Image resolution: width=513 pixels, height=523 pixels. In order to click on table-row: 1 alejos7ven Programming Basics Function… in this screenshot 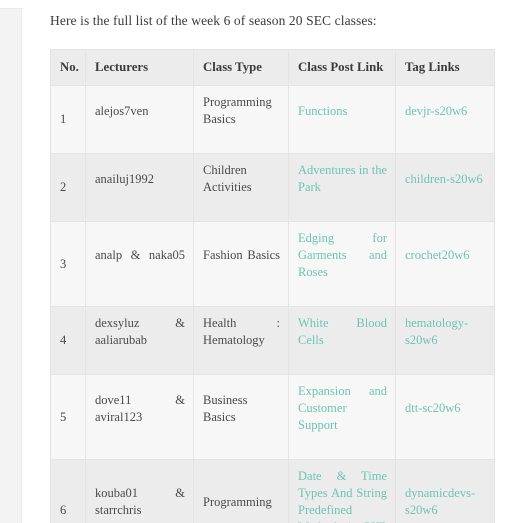, I will do `click(272, 119)`.